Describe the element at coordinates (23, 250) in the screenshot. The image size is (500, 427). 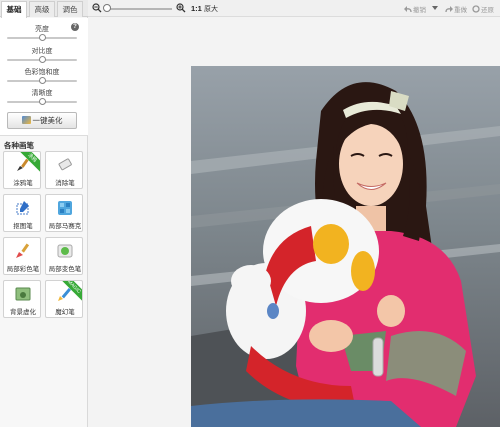
I see `color-brush-icon` at that location.